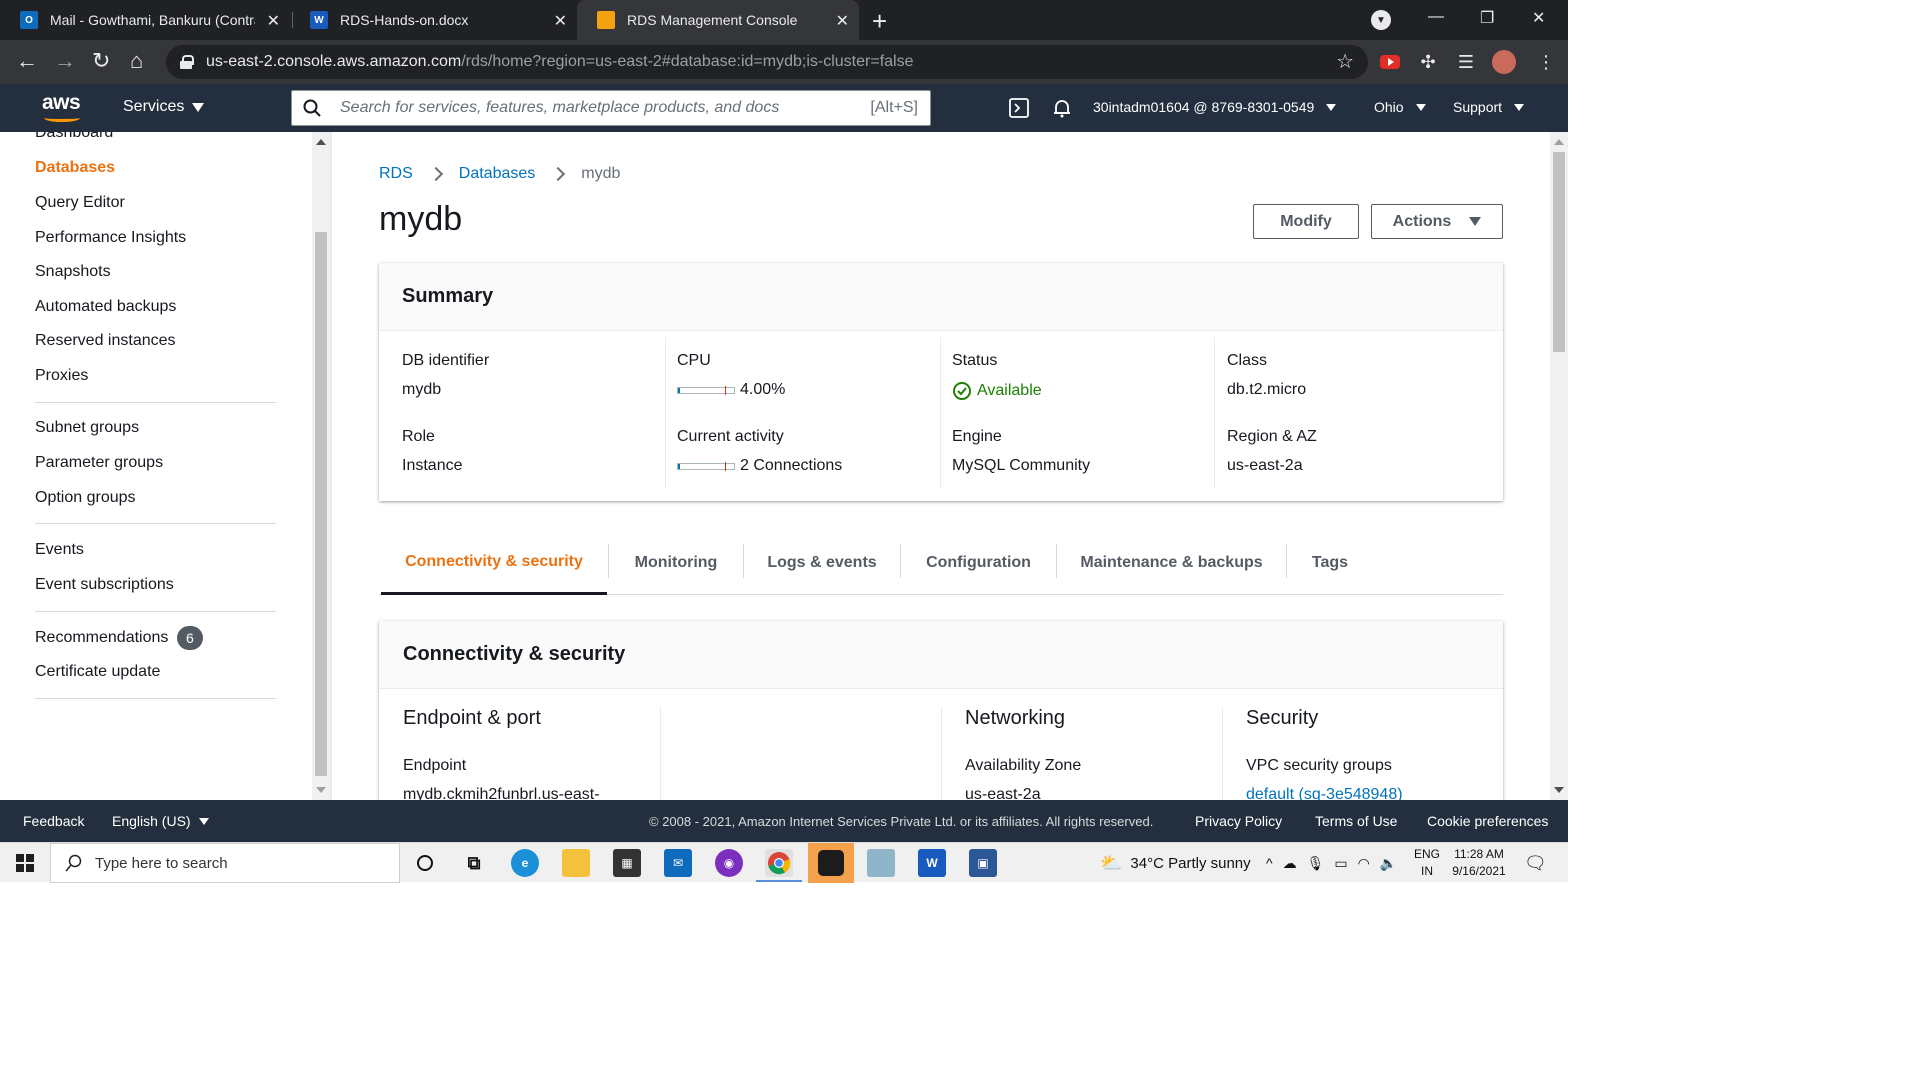 The height and width of the screenshot is (1080, 1920). What do you see at coordinates (110, 238) in the screenshot?
I see `sidebar-item-performance-insights: Performance Insights` at bounding box center [110, 238].